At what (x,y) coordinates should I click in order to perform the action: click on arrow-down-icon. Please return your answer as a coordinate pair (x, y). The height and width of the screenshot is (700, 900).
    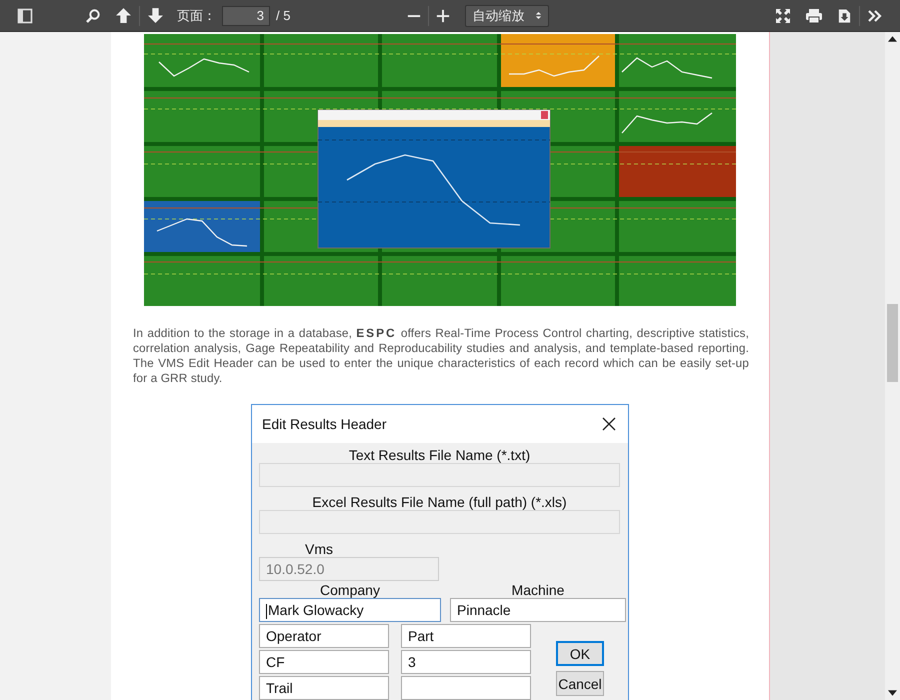
    Looking at the image, I should click on (155, 15).